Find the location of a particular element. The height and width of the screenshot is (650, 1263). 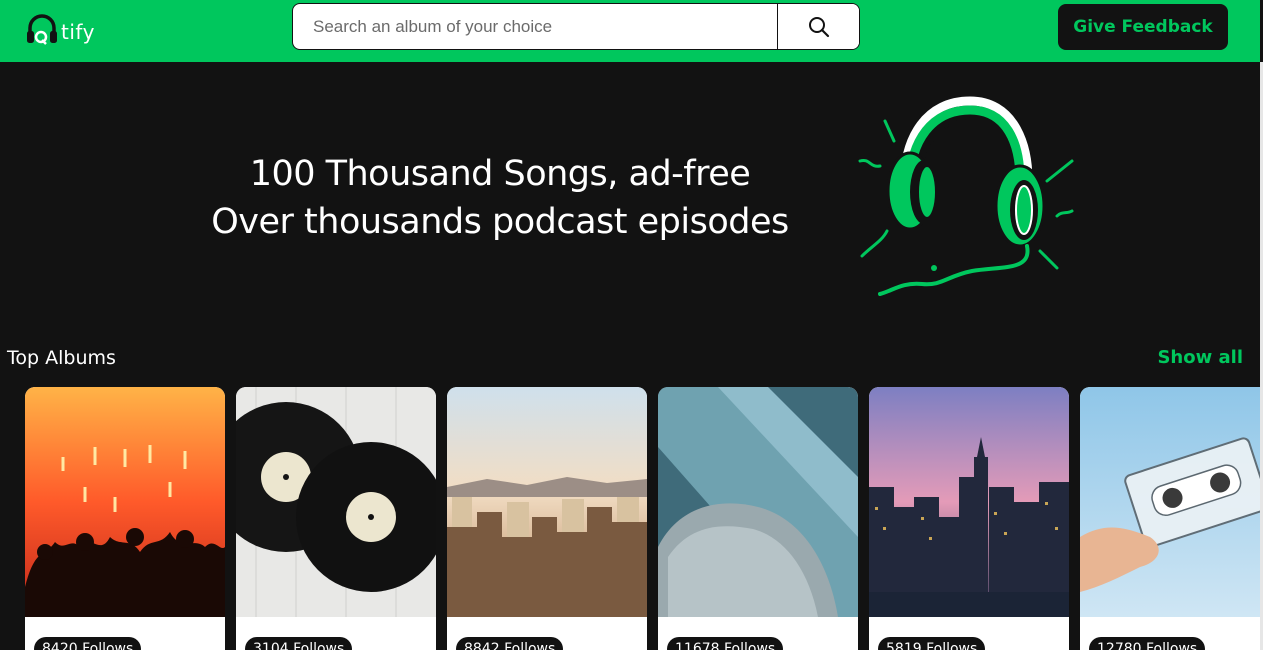

show-all-link: Show all is located at coordinates (1200, 357).